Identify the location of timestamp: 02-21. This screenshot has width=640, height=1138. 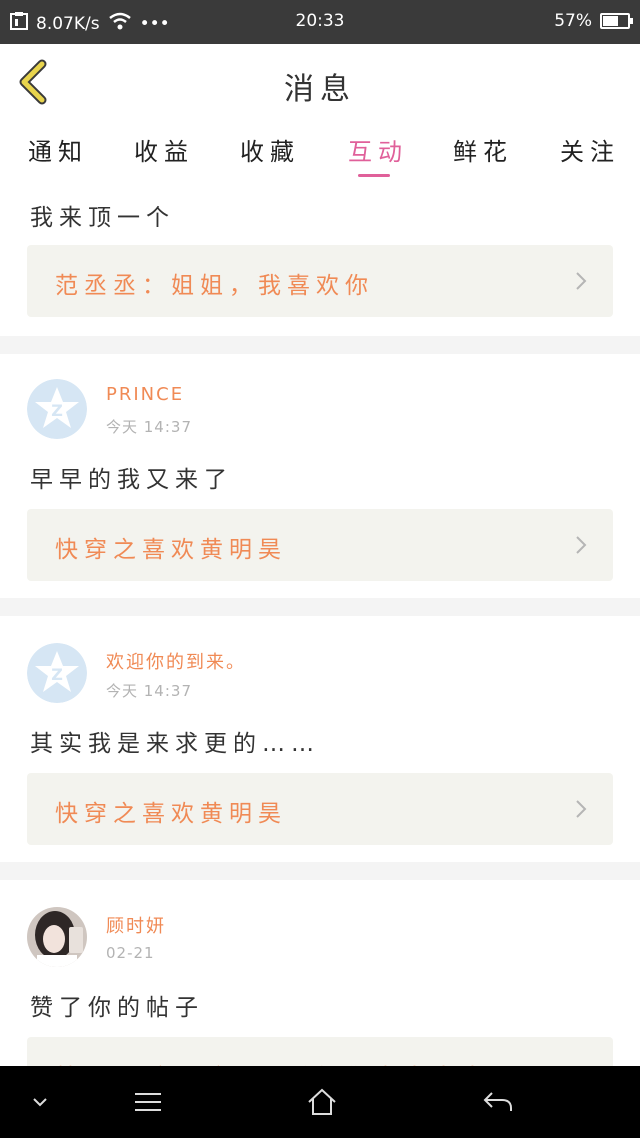
(130, 953).